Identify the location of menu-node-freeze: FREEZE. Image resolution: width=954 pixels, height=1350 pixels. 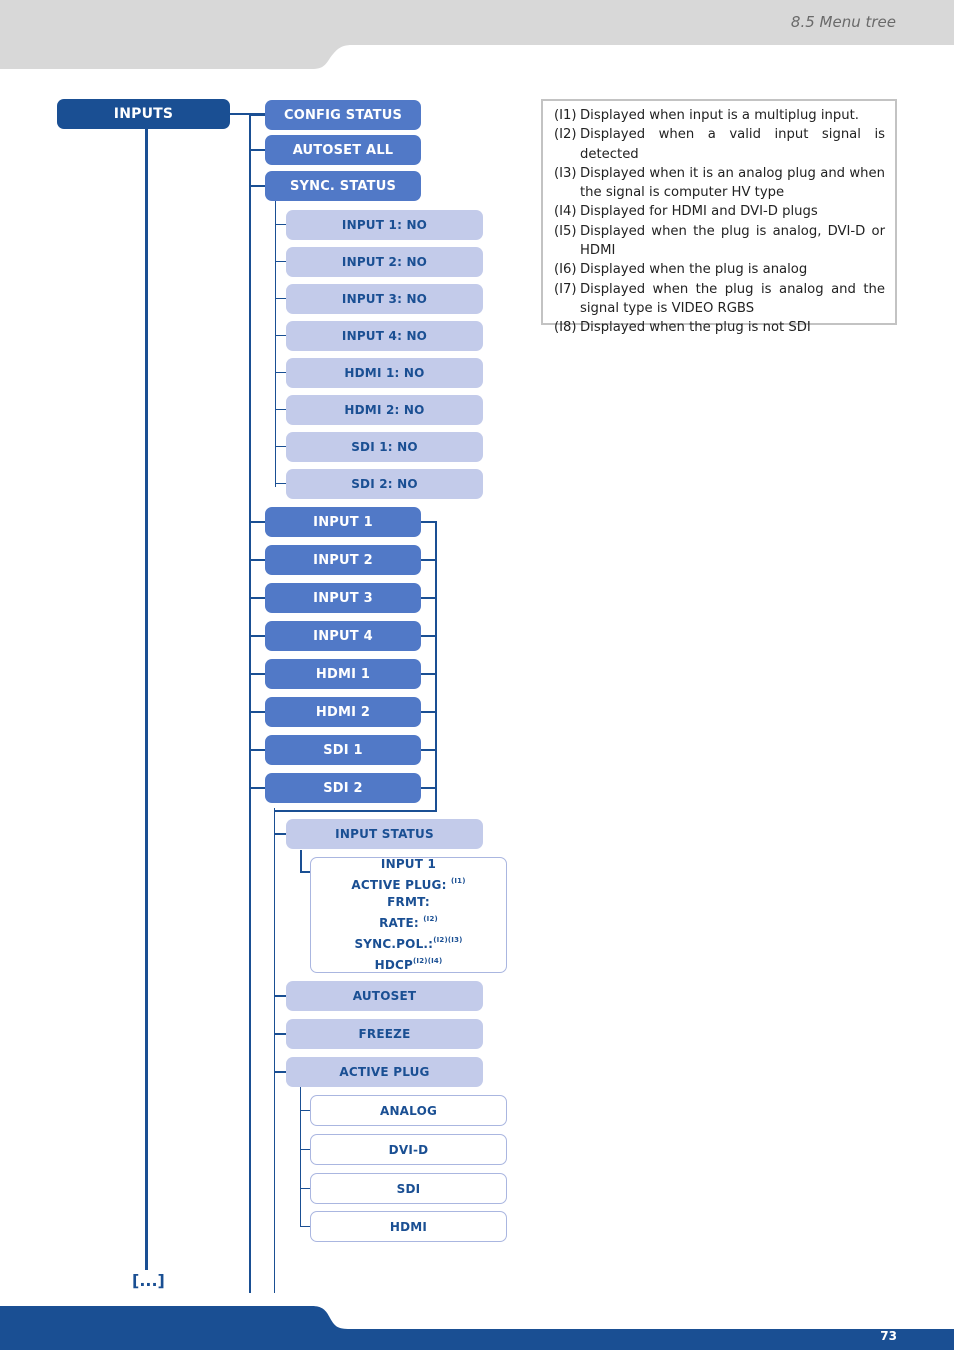
(384, 1034).